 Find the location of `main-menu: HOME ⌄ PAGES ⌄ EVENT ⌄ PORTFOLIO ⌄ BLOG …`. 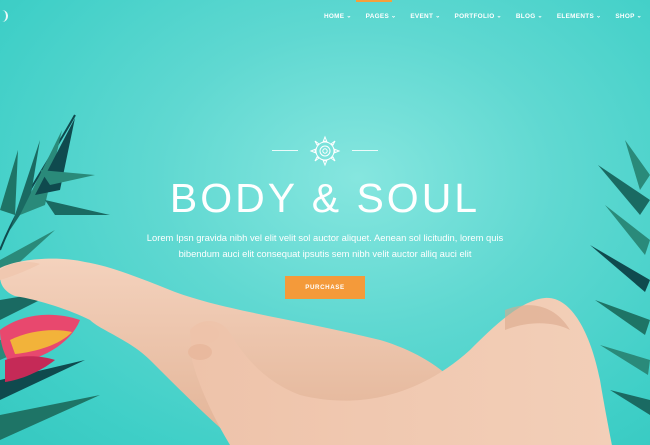

main-menu: HOME ⌄ PAGES ⌄ EVENT ⌄ PORTFOLIO ⌄ BLOG … is located at coordinates (476, 16).